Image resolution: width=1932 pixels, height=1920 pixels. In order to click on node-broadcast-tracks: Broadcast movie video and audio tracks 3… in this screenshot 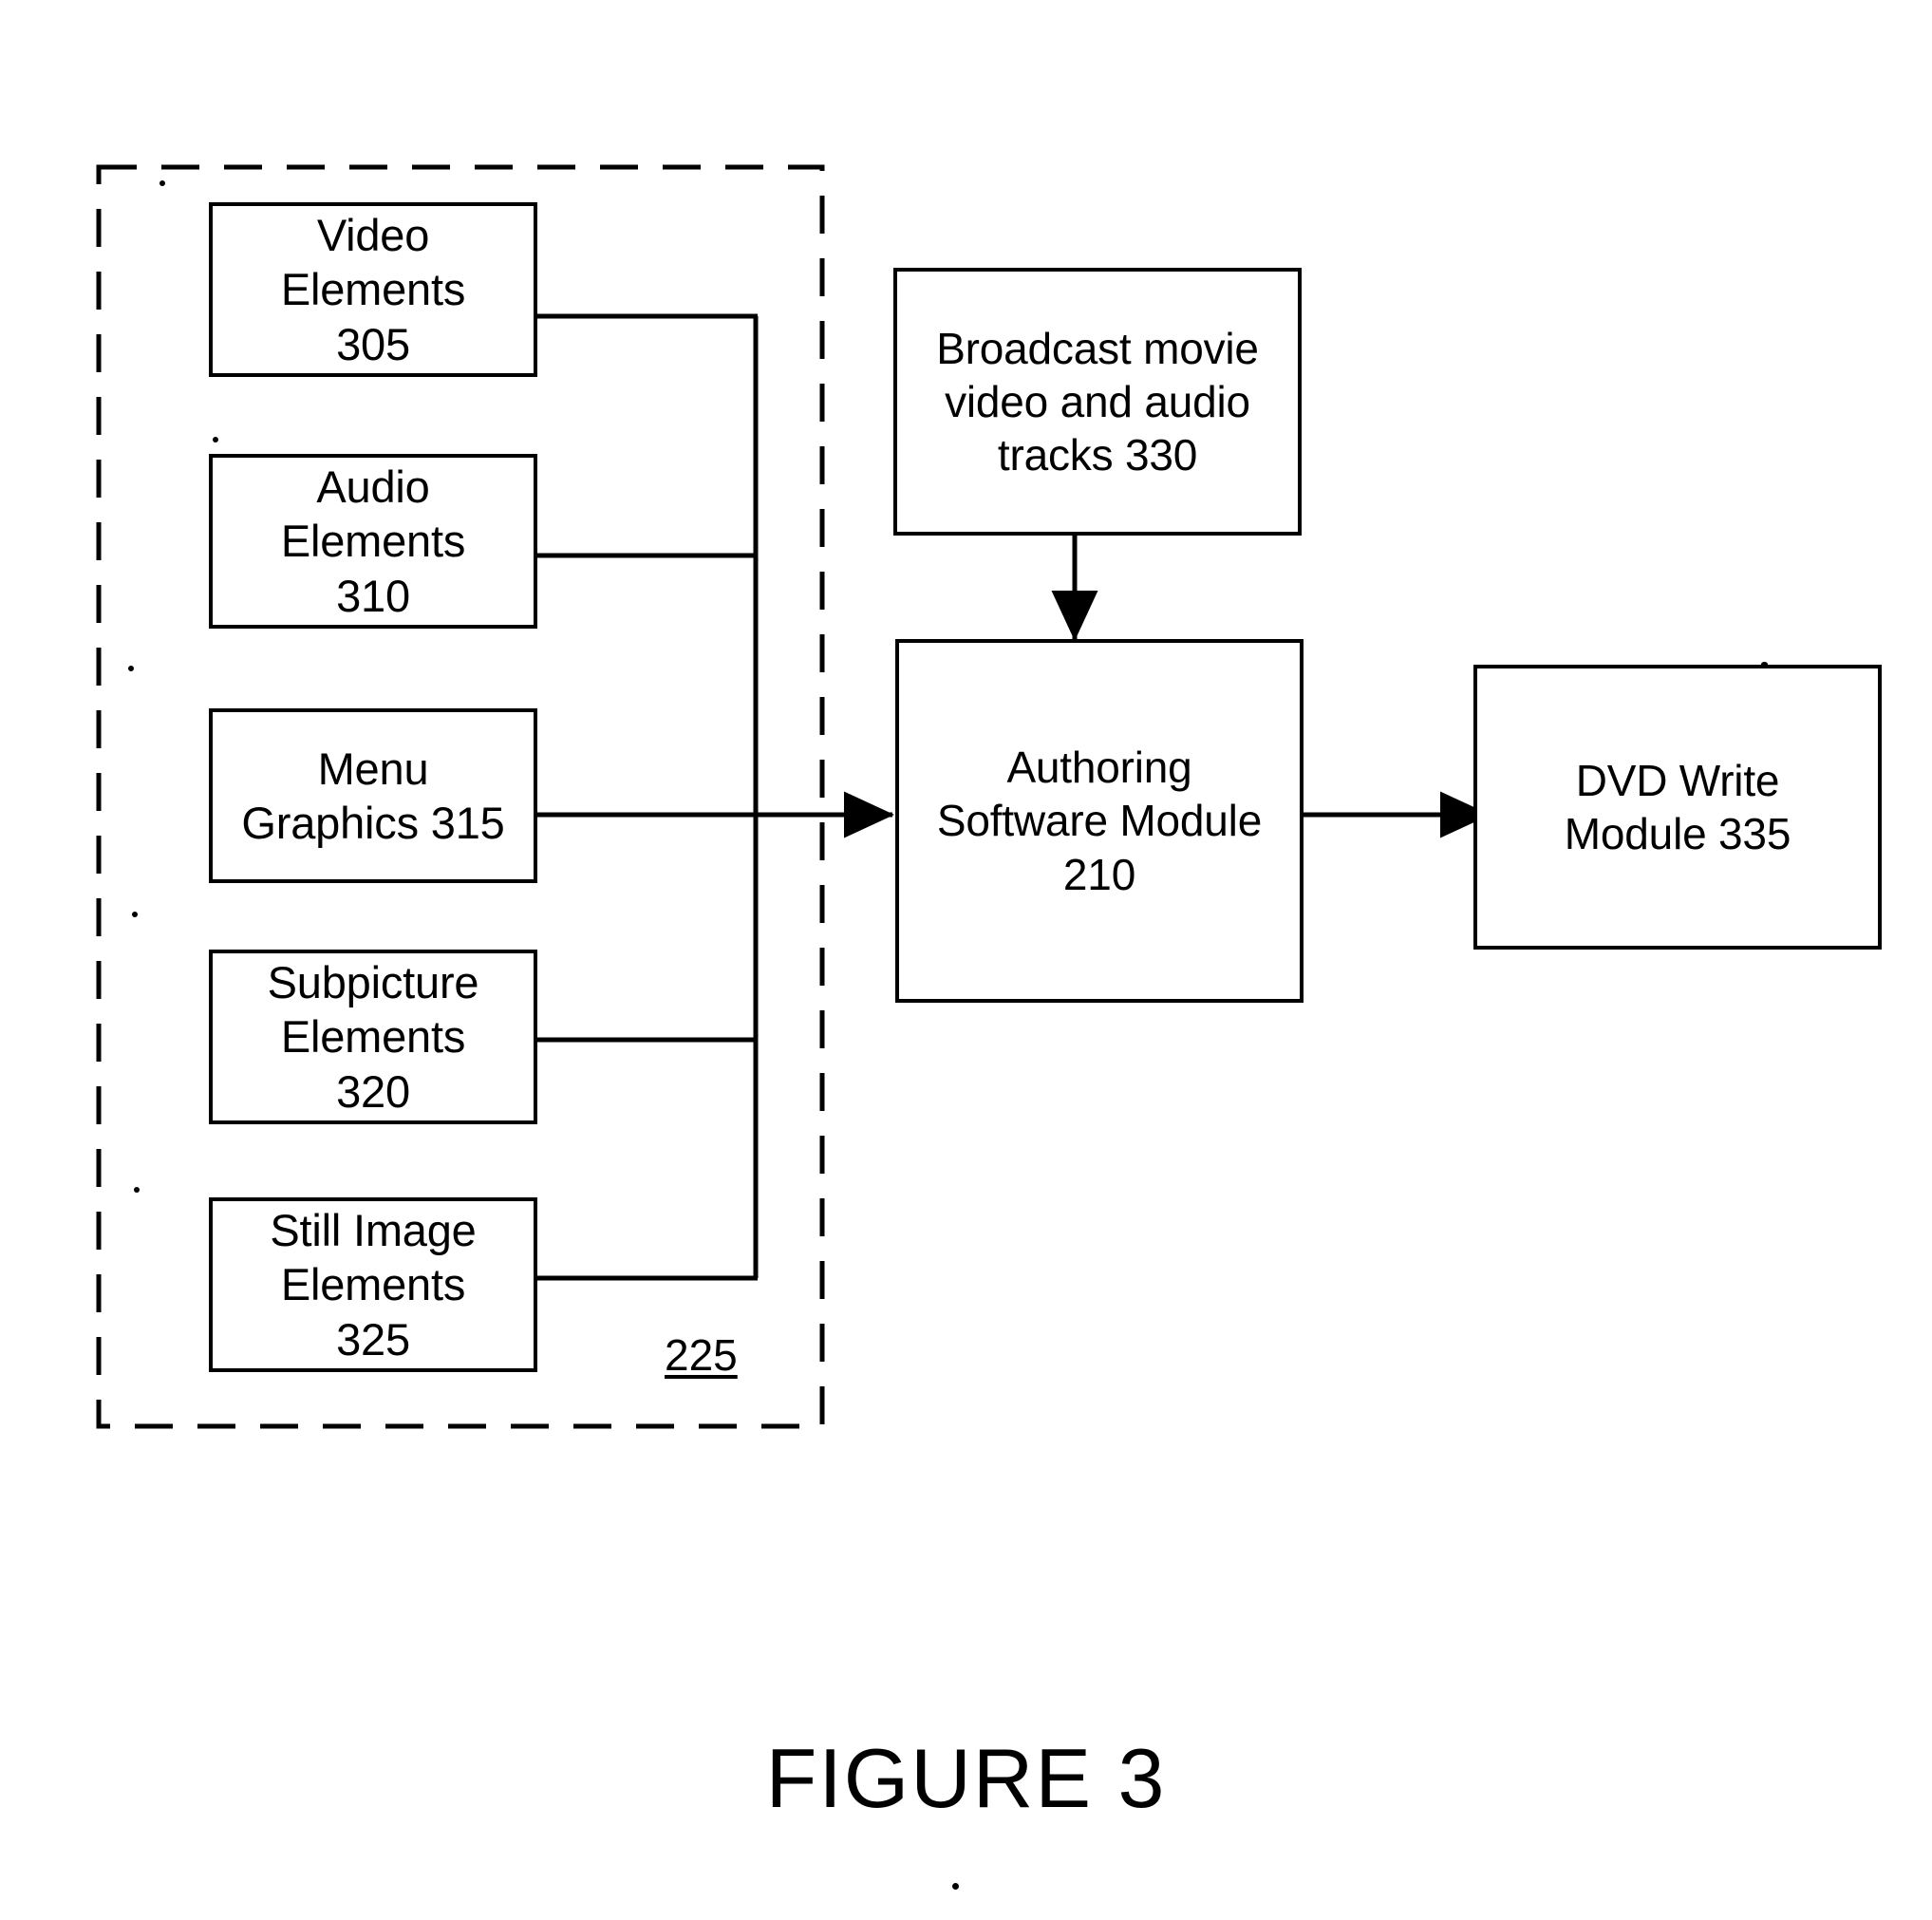, I will do `click(1097, 402)`.